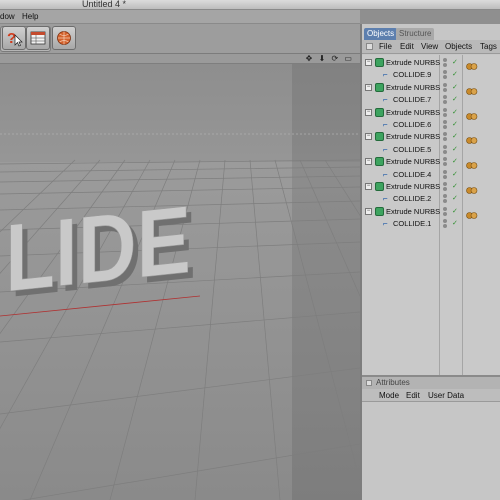 The width and height of the screenshot is (500, 500). Describe the element at coordinates (7, 16) in the screenshot. I see `menu-item-window: dow` at that location.